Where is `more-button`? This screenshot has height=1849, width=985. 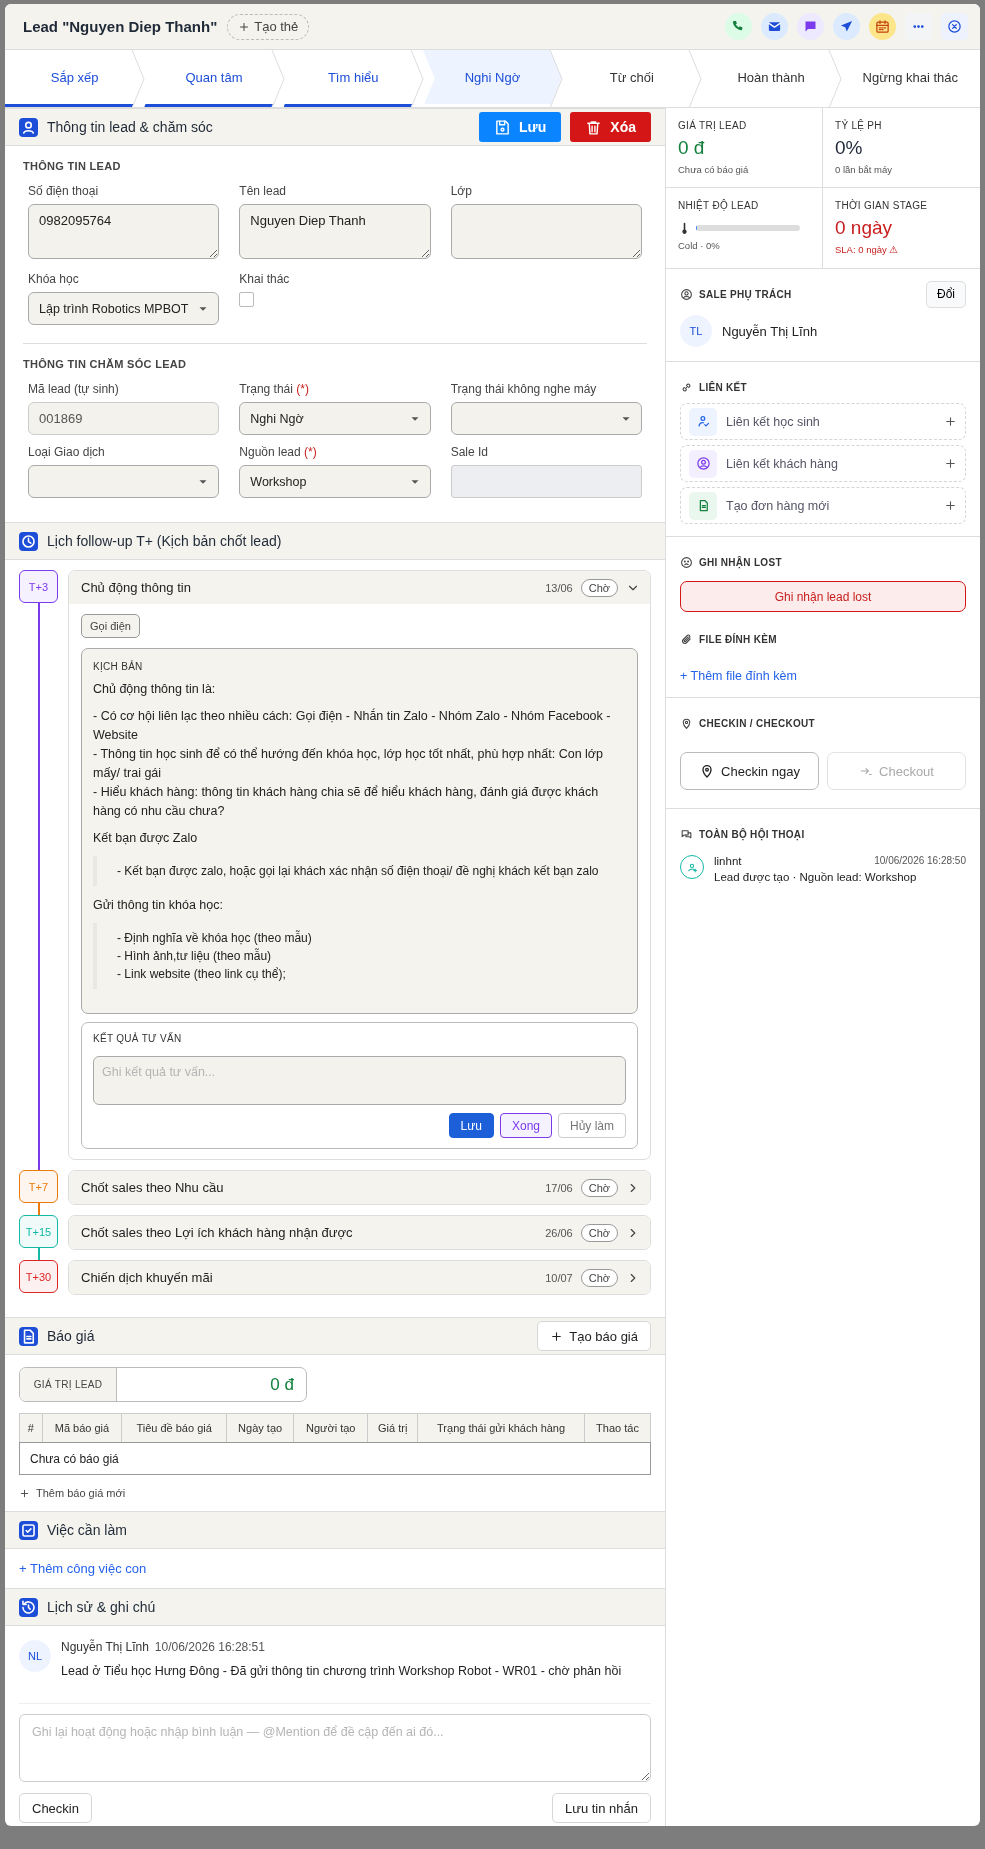 more-button is located at coordinates (918, 26).